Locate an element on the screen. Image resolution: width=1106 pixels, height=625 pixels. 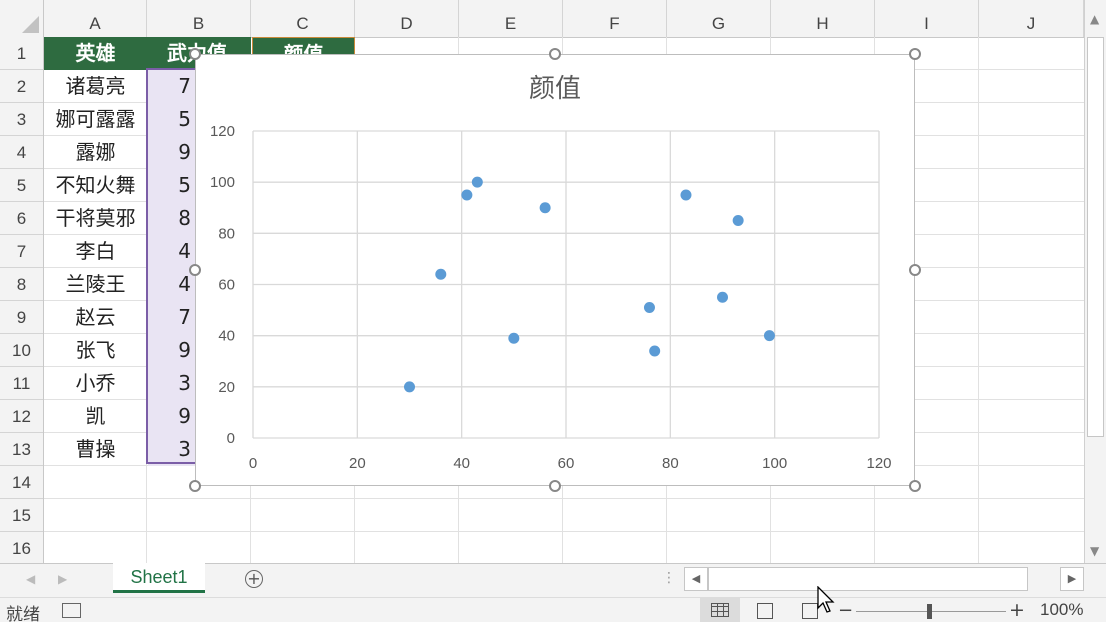
column-header-i: I is located at coordinates (927, 18).